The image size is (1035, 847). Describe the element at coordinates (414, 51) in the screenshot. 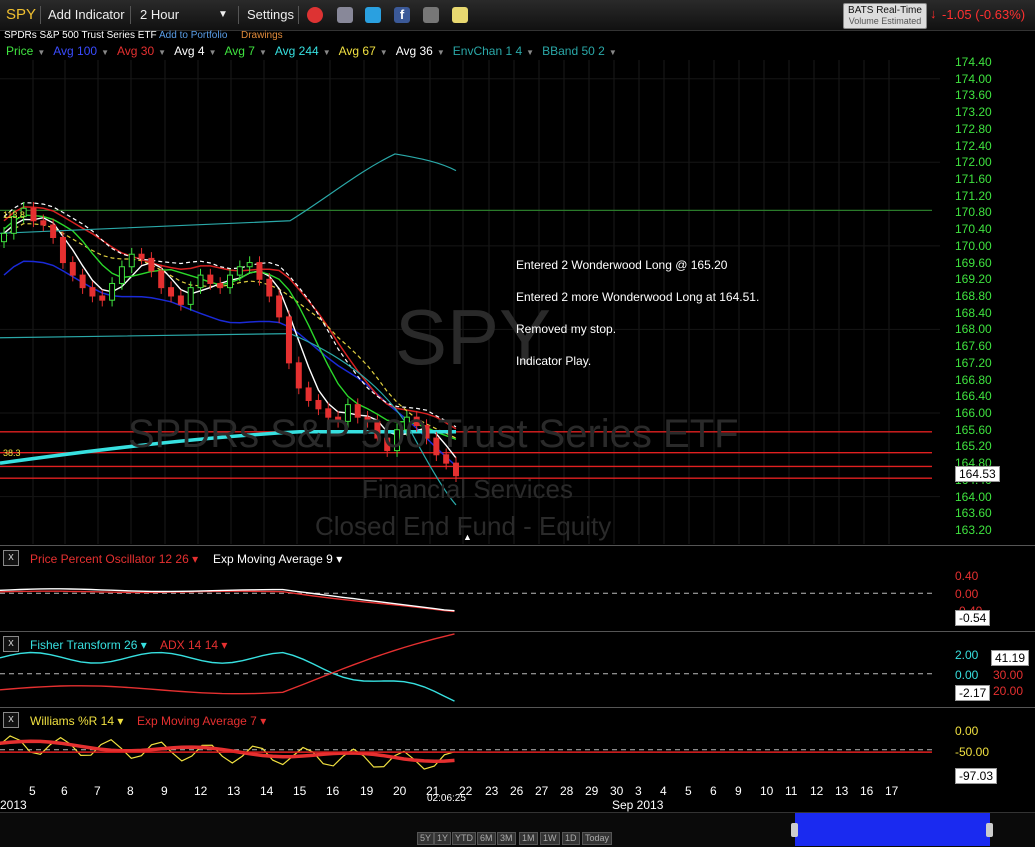

I see `indicator-avg-36: Avg 36` at that location.